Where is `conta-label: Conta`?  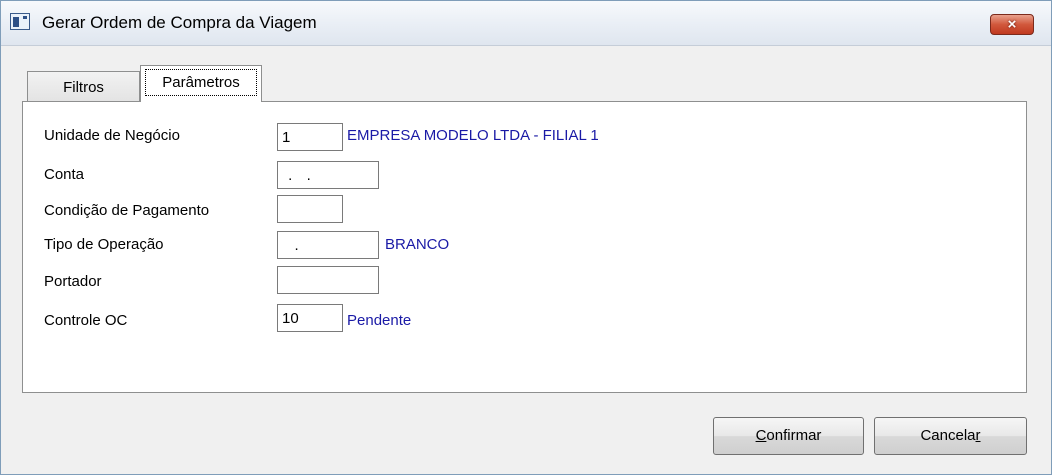
conta-label: Conta is located at coordinates (64, 174).